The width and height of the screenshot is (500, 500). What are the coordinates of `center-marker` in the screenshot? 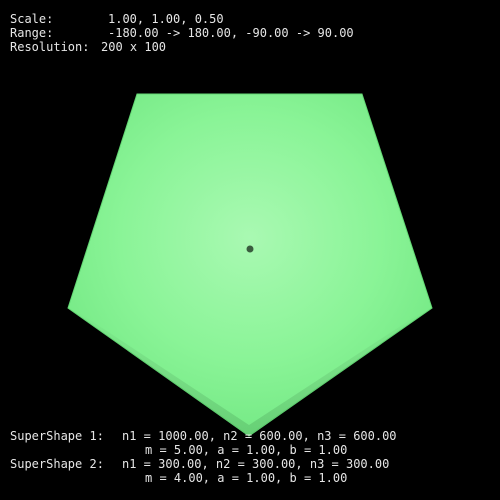 It's located at (250, 249).